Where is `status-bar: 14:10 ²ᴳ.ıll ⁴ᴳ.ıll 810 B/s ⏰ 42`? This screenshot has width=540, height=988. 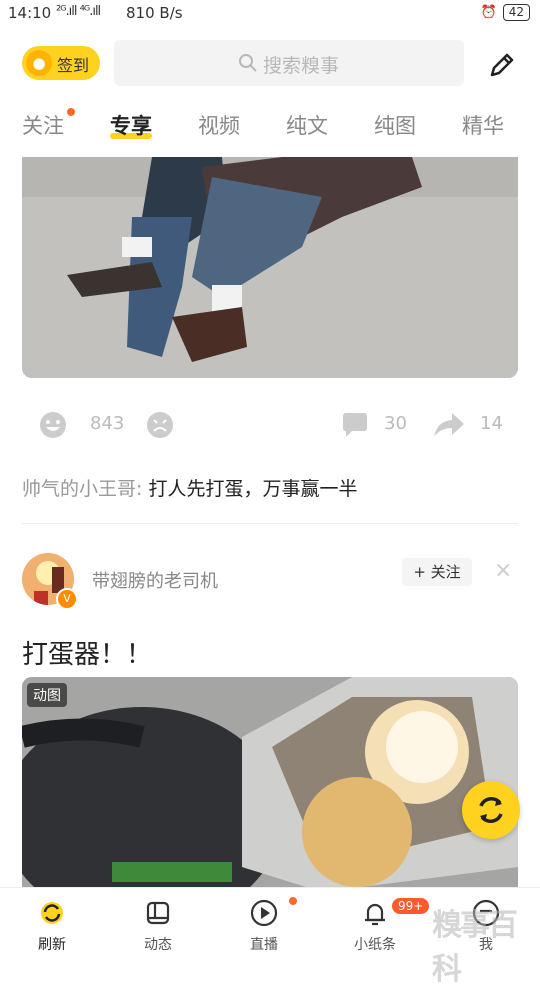 status-bar: 14:10 ²ᴳ.ıll ⁴ᴳ.ıll 810 B/s ⏰ 42 is located at coordinates (270, 14).